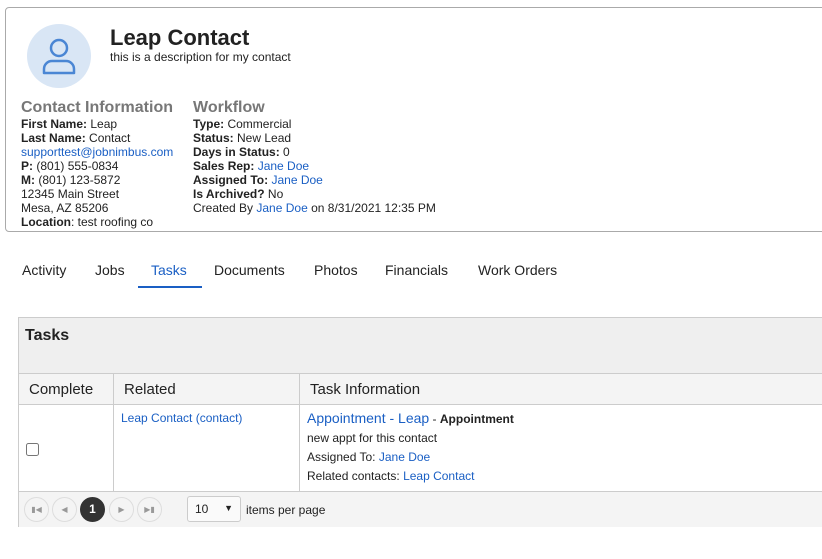 The height and width of the screenshot is (559, 822). Describe the element at coordinates (476, 419) in the screenshot. I see `task-type: Appointment` at that location.